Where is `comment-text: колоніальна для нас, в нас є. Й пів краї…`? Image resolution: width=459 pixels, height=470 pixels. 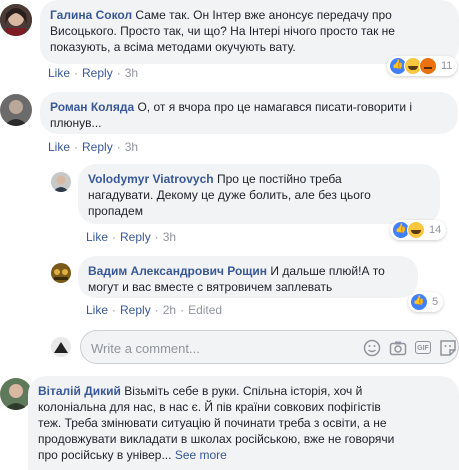
comment-text: колоніальна для нас, в нас є. Й пів краї… is located at coordinates (209, 407).